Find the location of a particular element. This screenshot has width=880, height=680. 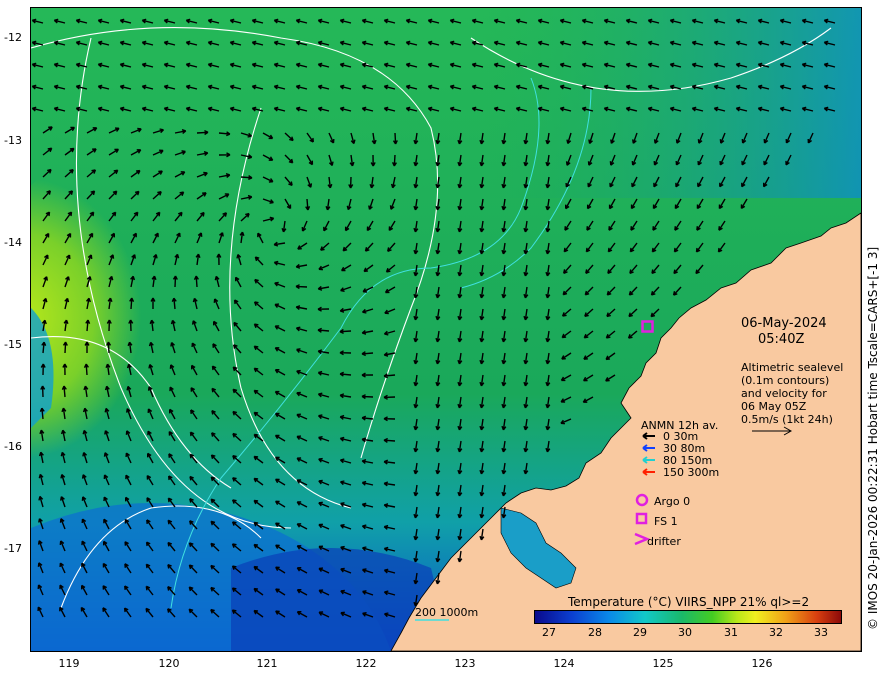

isobath-swatch is located at coordinates (432, 620).